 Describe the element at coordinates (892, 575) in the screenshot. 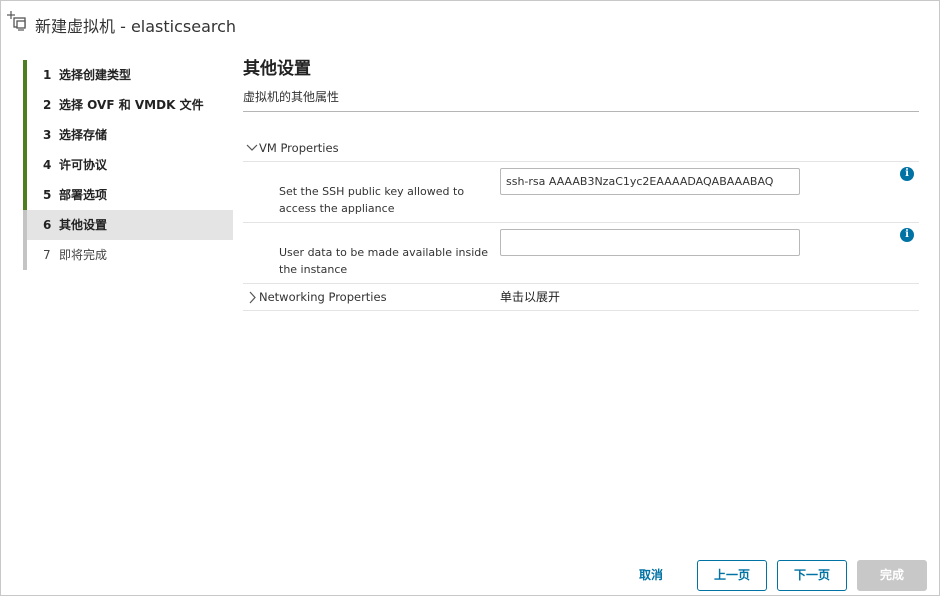

I see `finish-button: 完成` at that location.